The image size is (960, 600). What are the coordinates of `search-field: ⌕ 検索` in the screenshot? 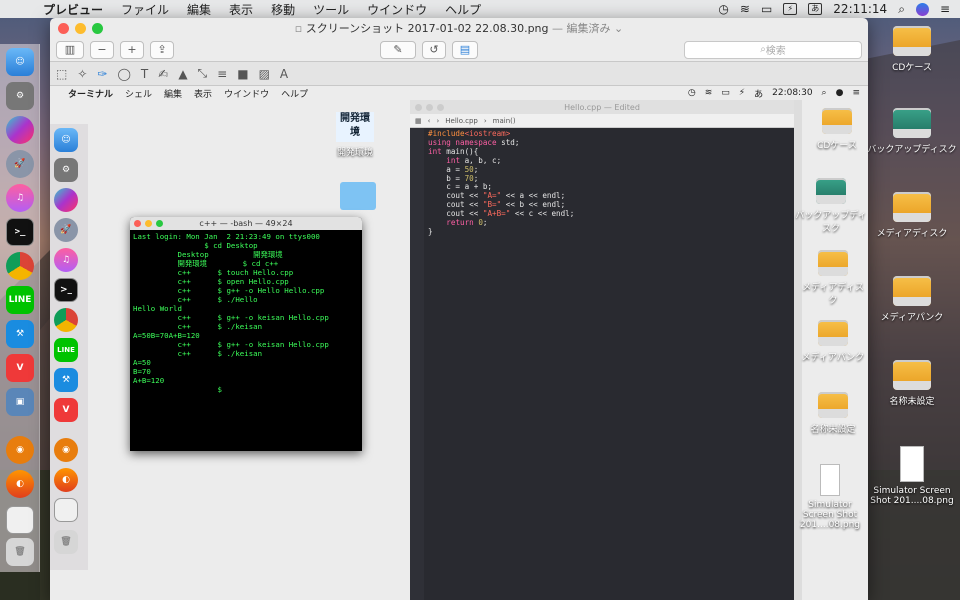 It's located at (773, 49).